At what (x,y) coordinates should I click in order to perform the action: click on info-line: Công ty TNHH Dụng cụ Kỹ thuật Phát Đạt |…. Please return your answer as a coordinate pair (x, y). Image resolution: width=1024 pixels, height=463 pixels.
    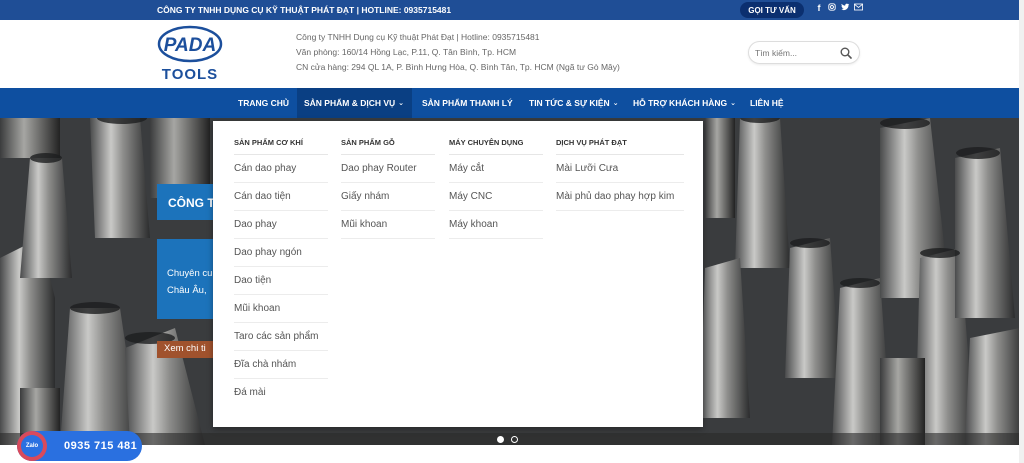
    Looking at the image, I should click on (418, 37).